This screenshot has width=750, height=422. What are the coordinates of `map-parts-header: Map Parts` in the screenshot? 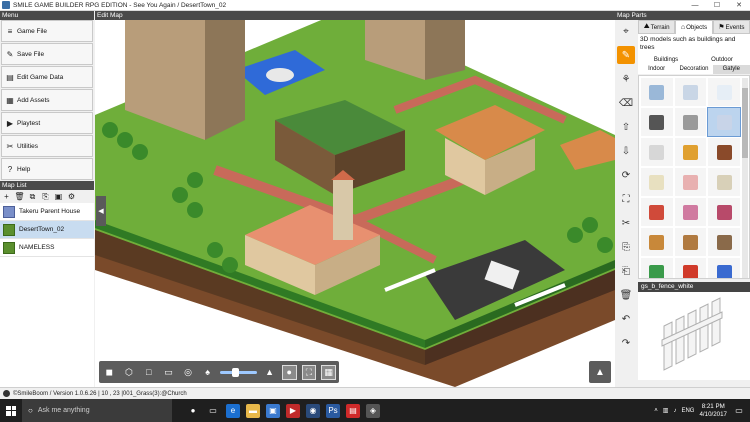 It's located at (682, 15).